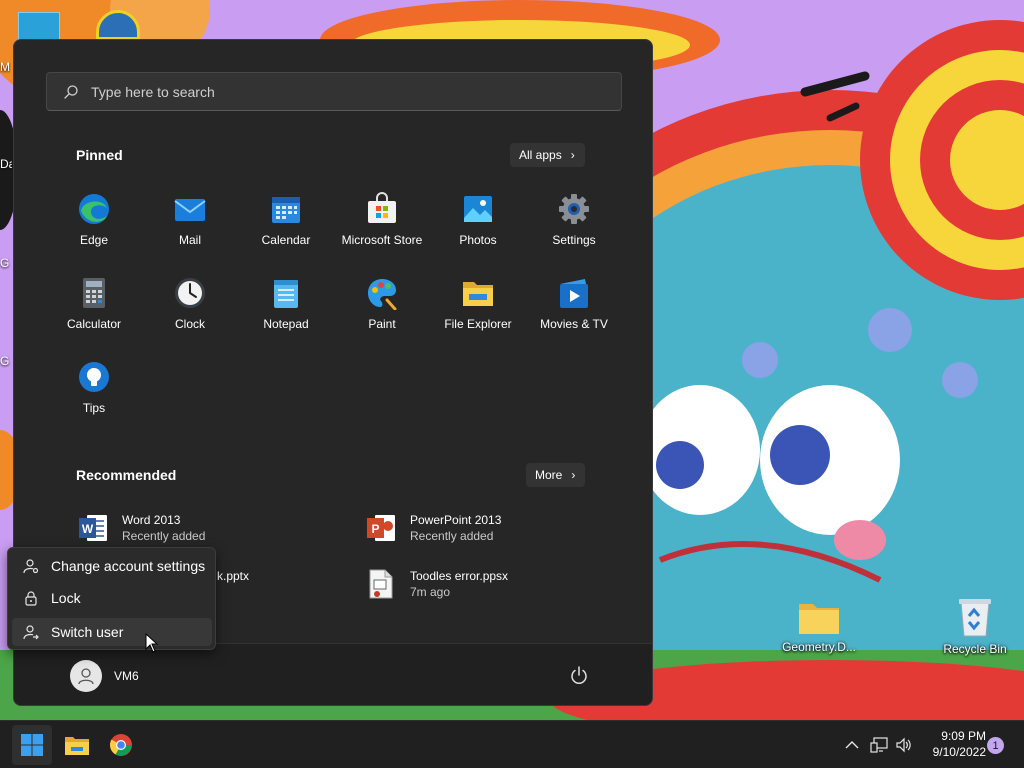 This screenshot has width=1024, height=768. I want to click on pinned-app-label: Calculator, so click(94, 324).